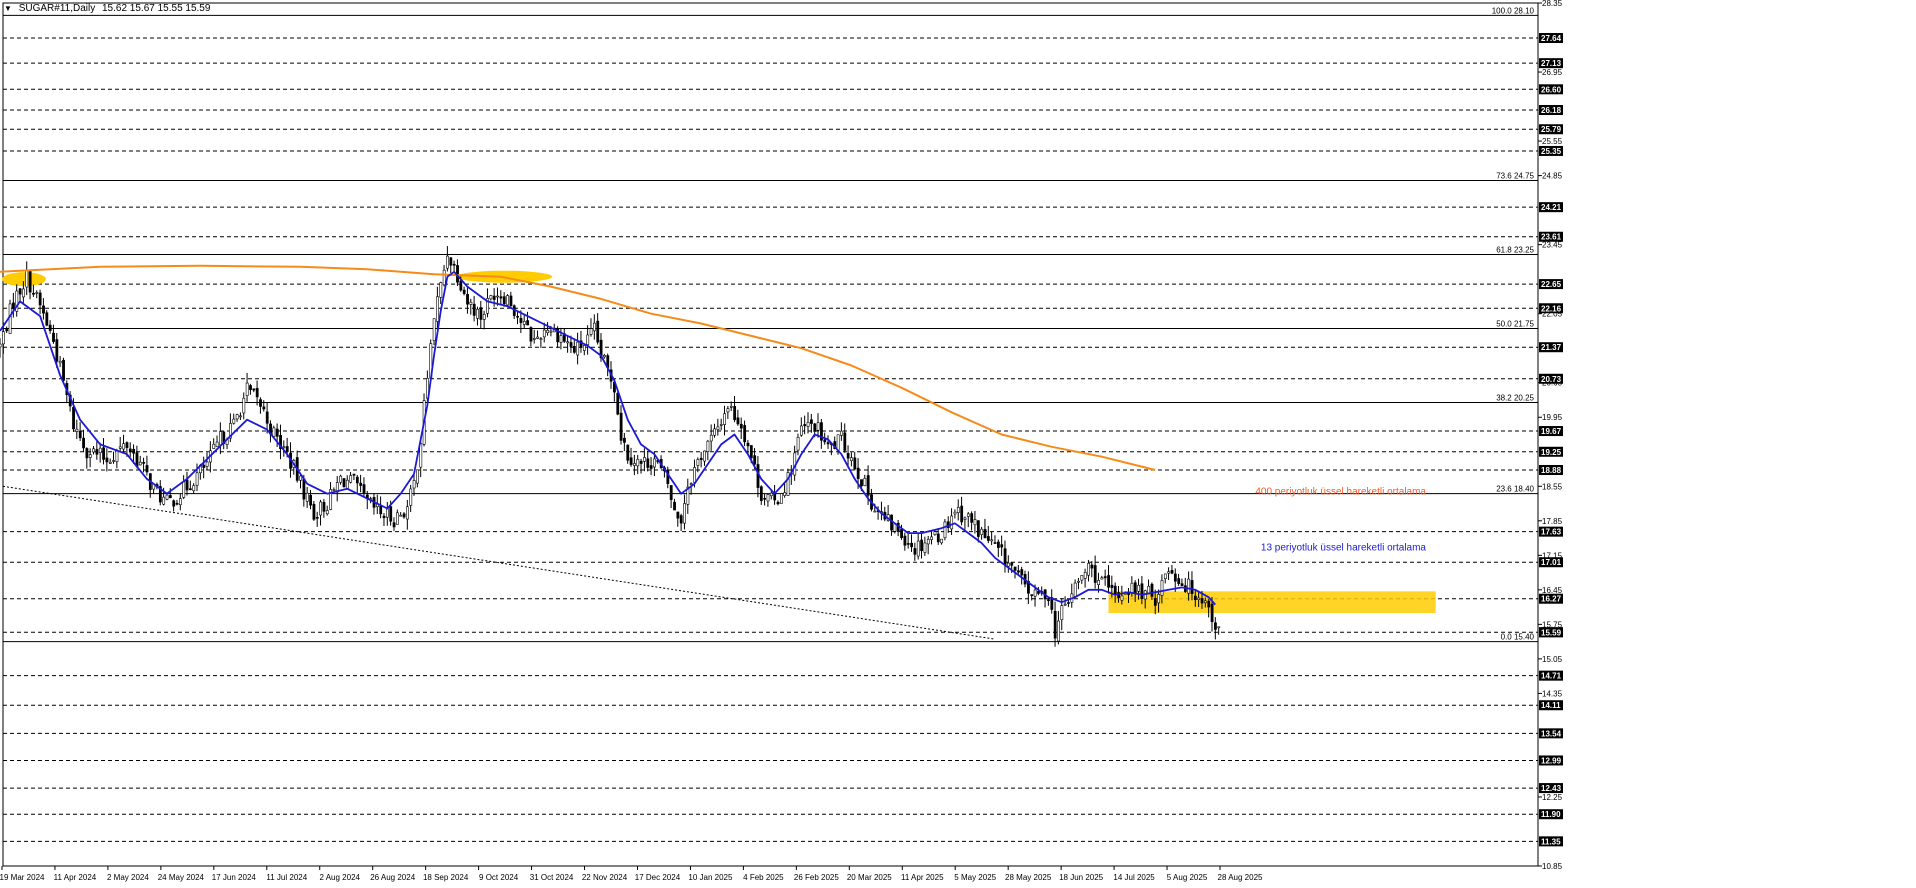  Describe the element at coordinates (1515, 250) in the screenshot. I see `fib-level-label: 61.8 23.25` at that location.